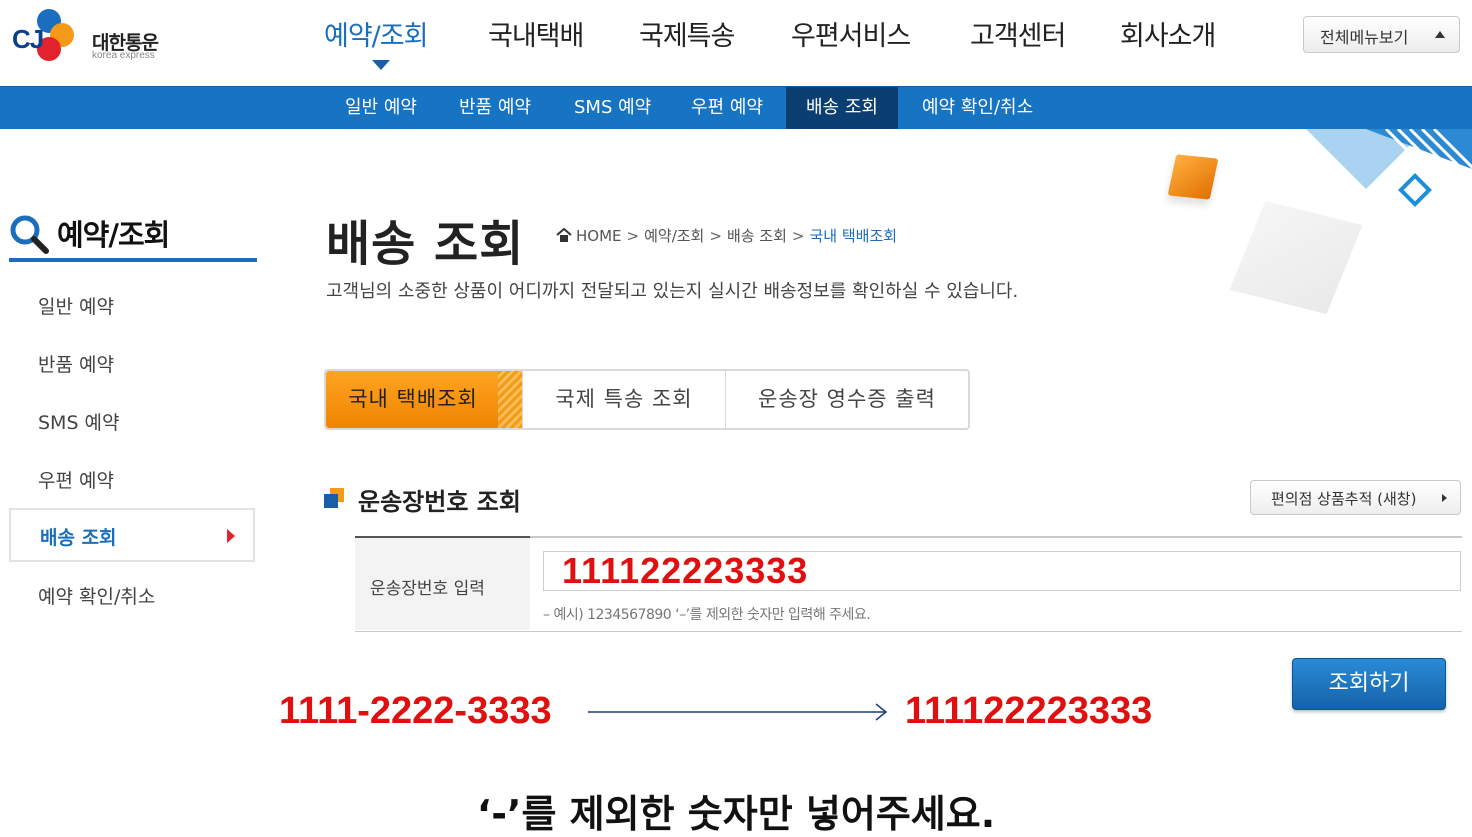 The width and height of the screenshot is (1472, 837). Describe the element at coordinates (510, 399) in the screenshot. I see `tab-hatch-graphic` at that location.